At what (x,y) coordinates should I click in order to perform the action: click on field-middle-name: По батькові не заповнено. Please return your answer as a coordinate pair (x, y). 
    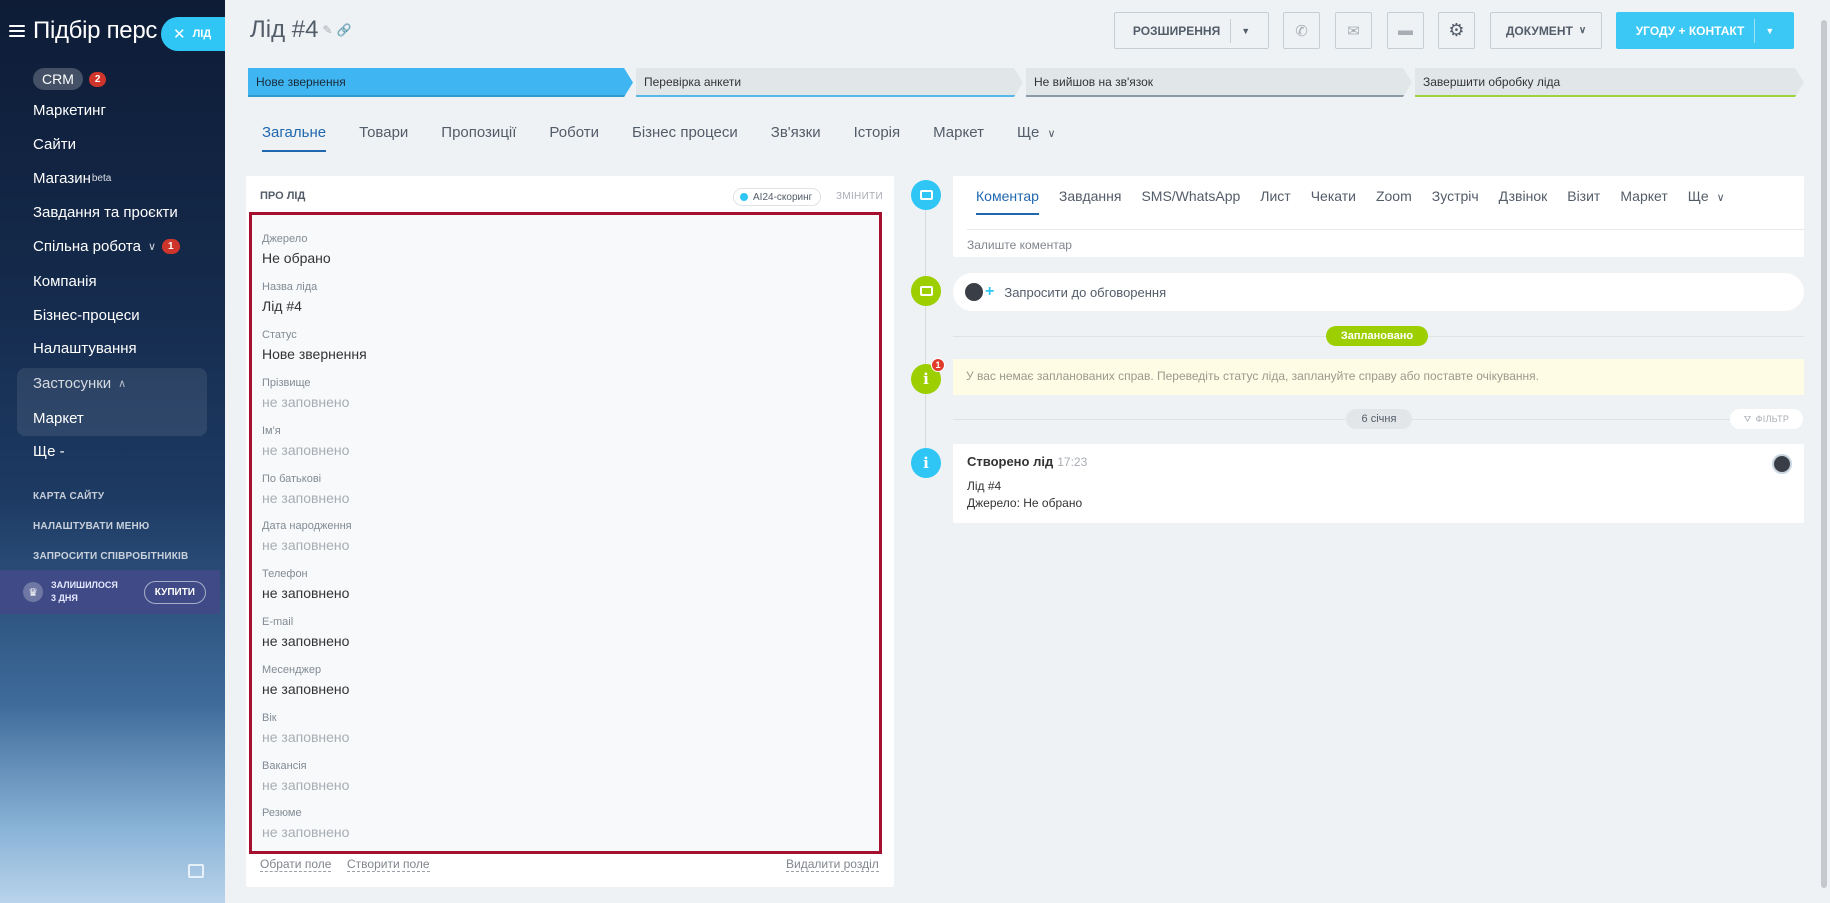
    Looking at the image, I should click on (305, 489).